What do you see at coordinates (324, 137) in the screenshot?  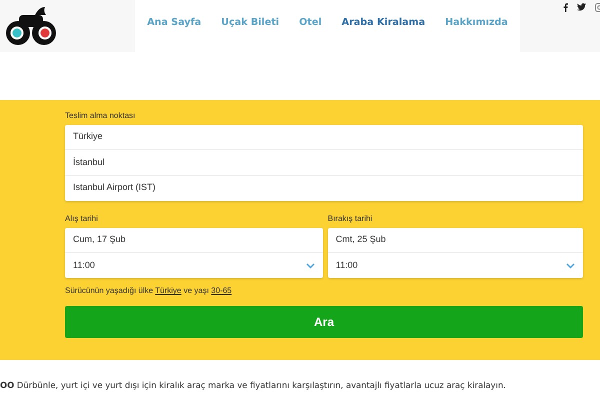 I see `location-field: Türkiye` at bounding box center [324, 137].